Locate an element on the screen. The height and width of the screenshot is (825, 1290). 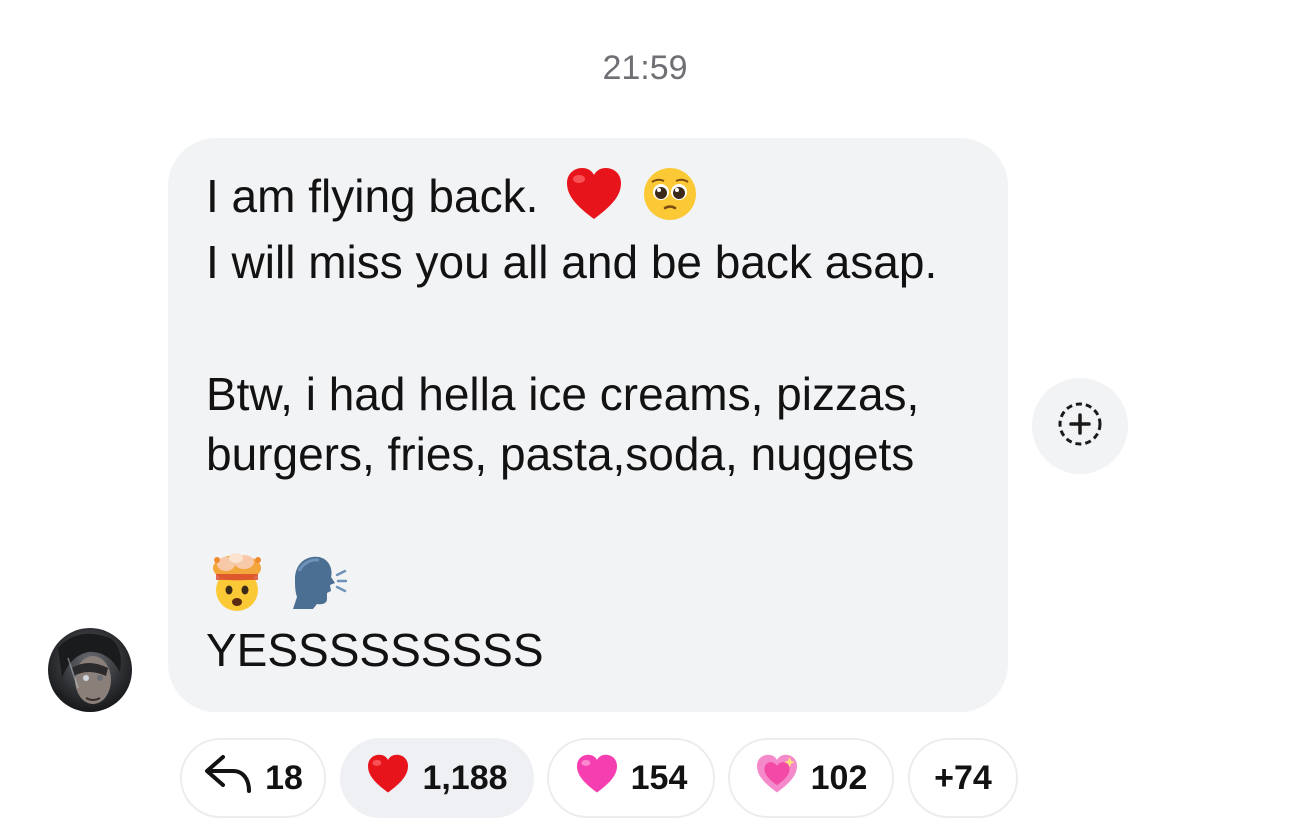
more-reactions-button: +74 is located at coordinates (963, 778).